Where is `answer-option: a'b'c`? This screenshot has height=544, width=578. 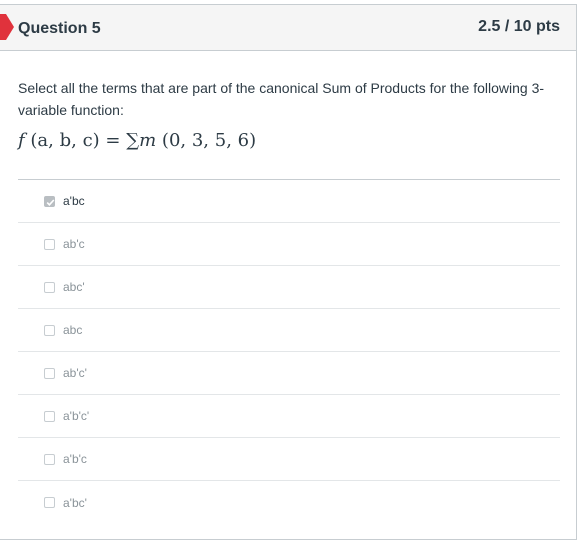
answer-option: a'b'c is located at coordinates (289, 459).